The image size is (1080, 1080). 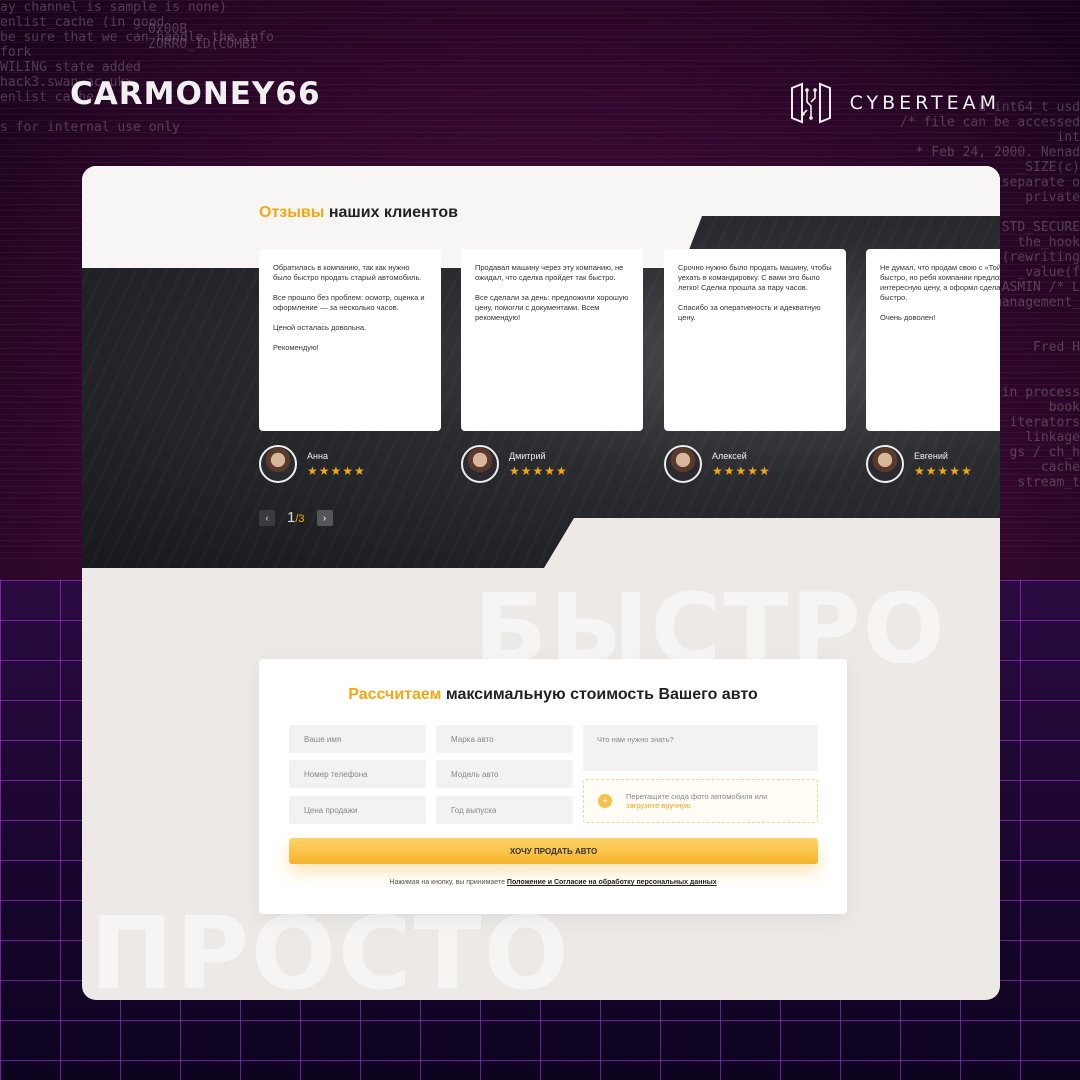 What do you see at coordinates (924, 103) in the screenshot?
I see `team-name: CYBERTEAM` at bounding box center [924, 103].